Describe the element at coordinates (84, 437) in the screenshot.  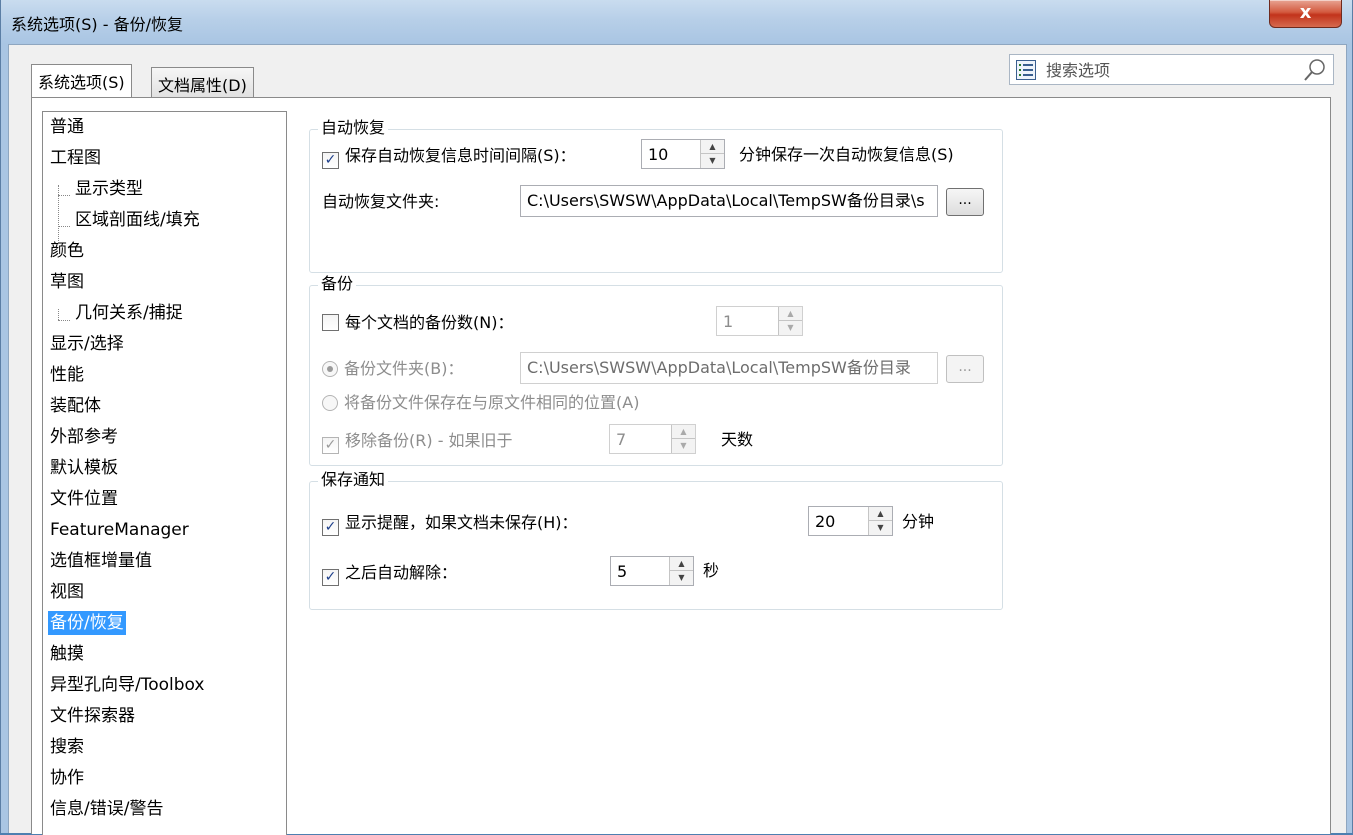
I see `tree-item-external-references: 外部参考` at that location.